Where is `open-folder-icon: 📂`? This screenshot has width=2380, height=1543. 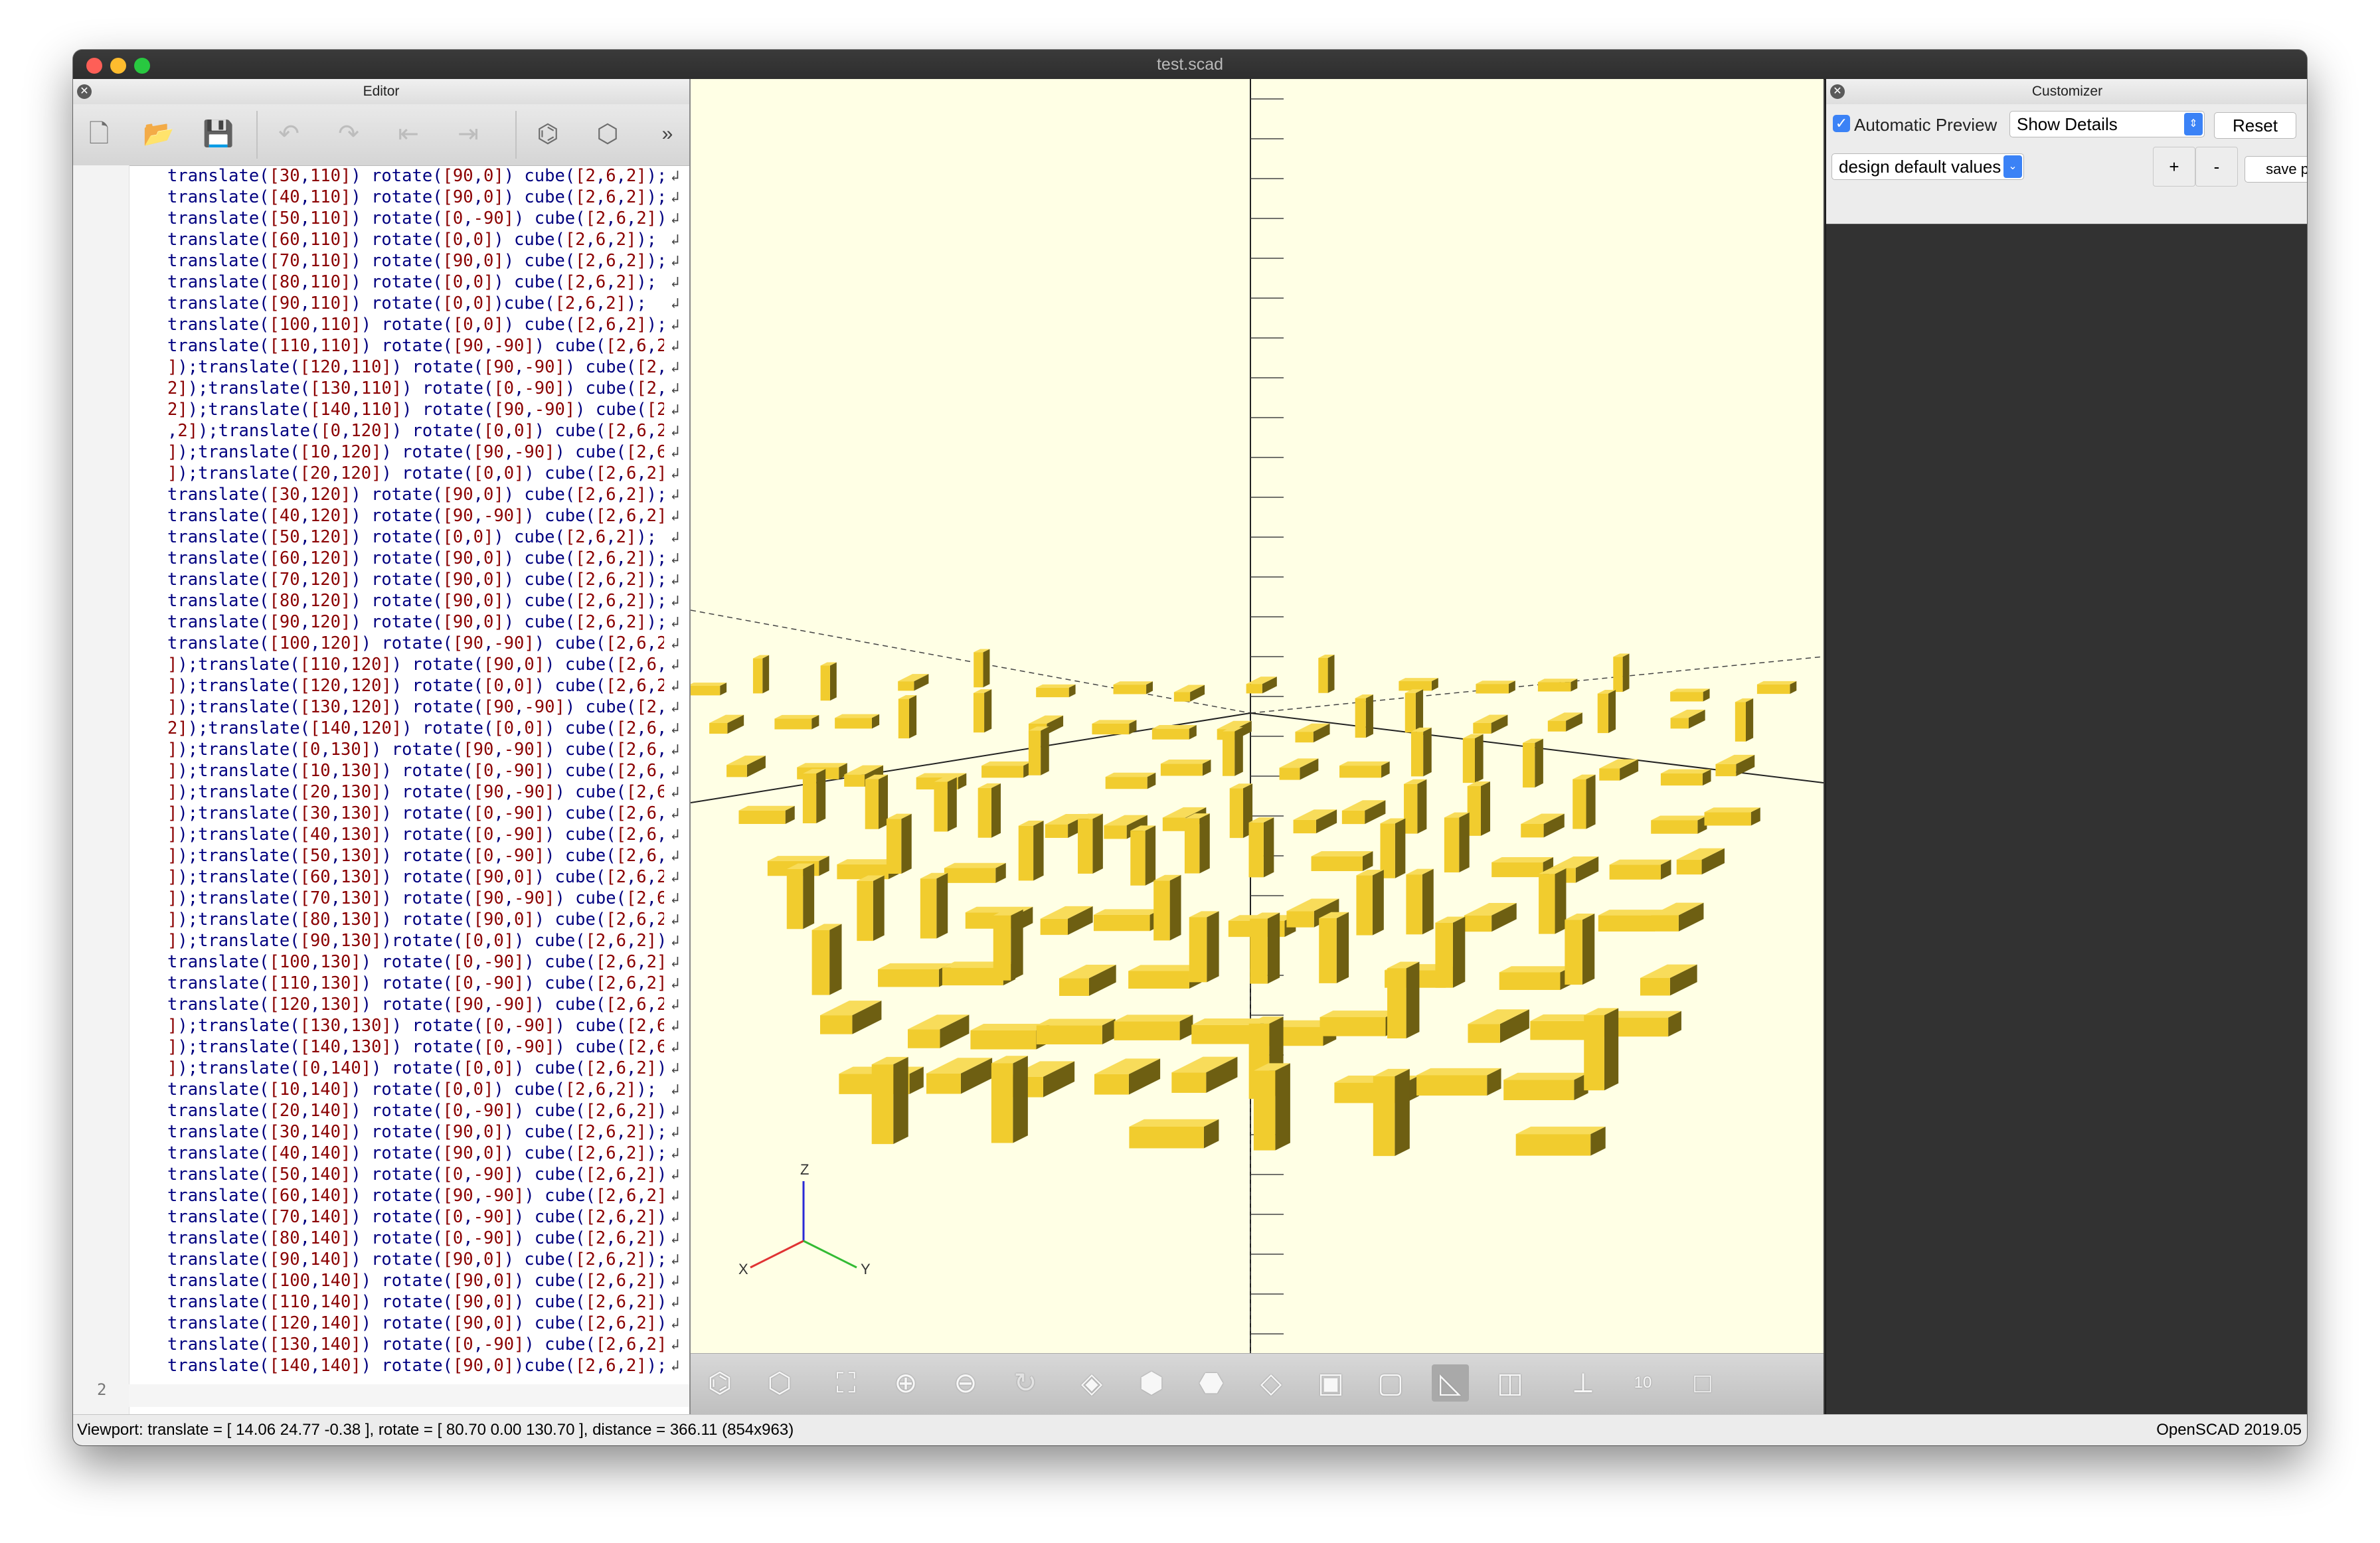 open-folder-icon: 📂 is located at coordinates (158, 134).